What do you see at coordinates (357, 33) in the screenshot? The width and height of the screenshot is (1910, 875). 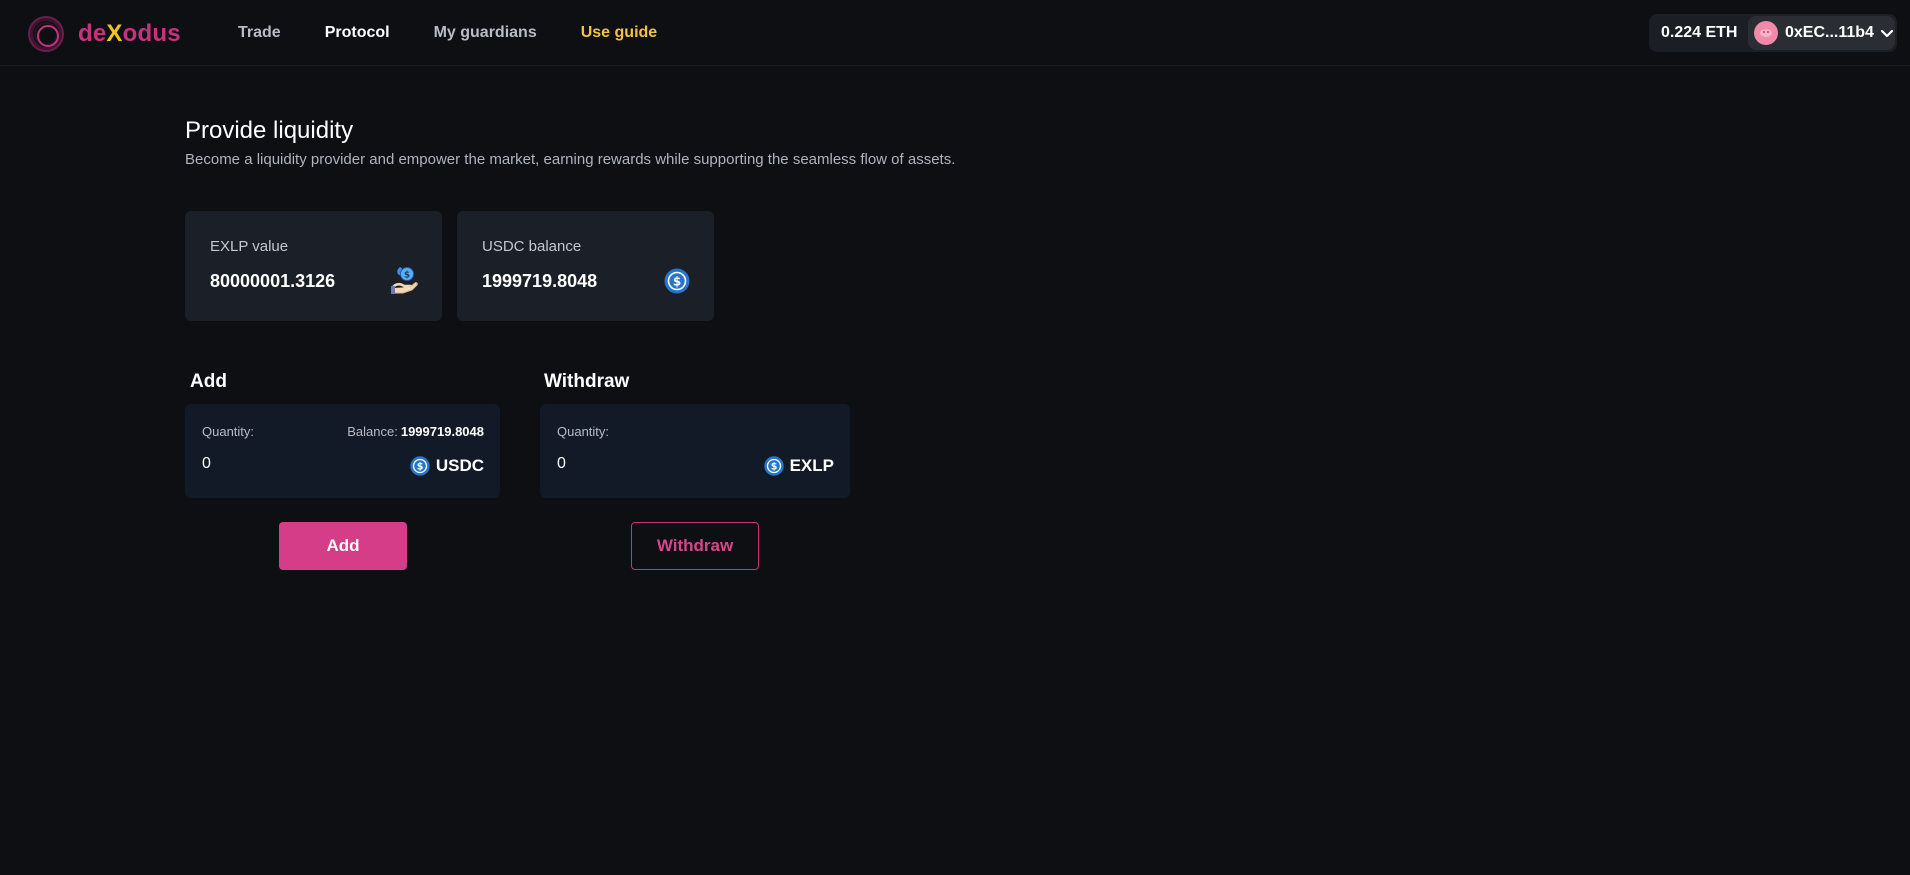 I see `nav-protocol: Protocol` at bounding box center [357, 33].